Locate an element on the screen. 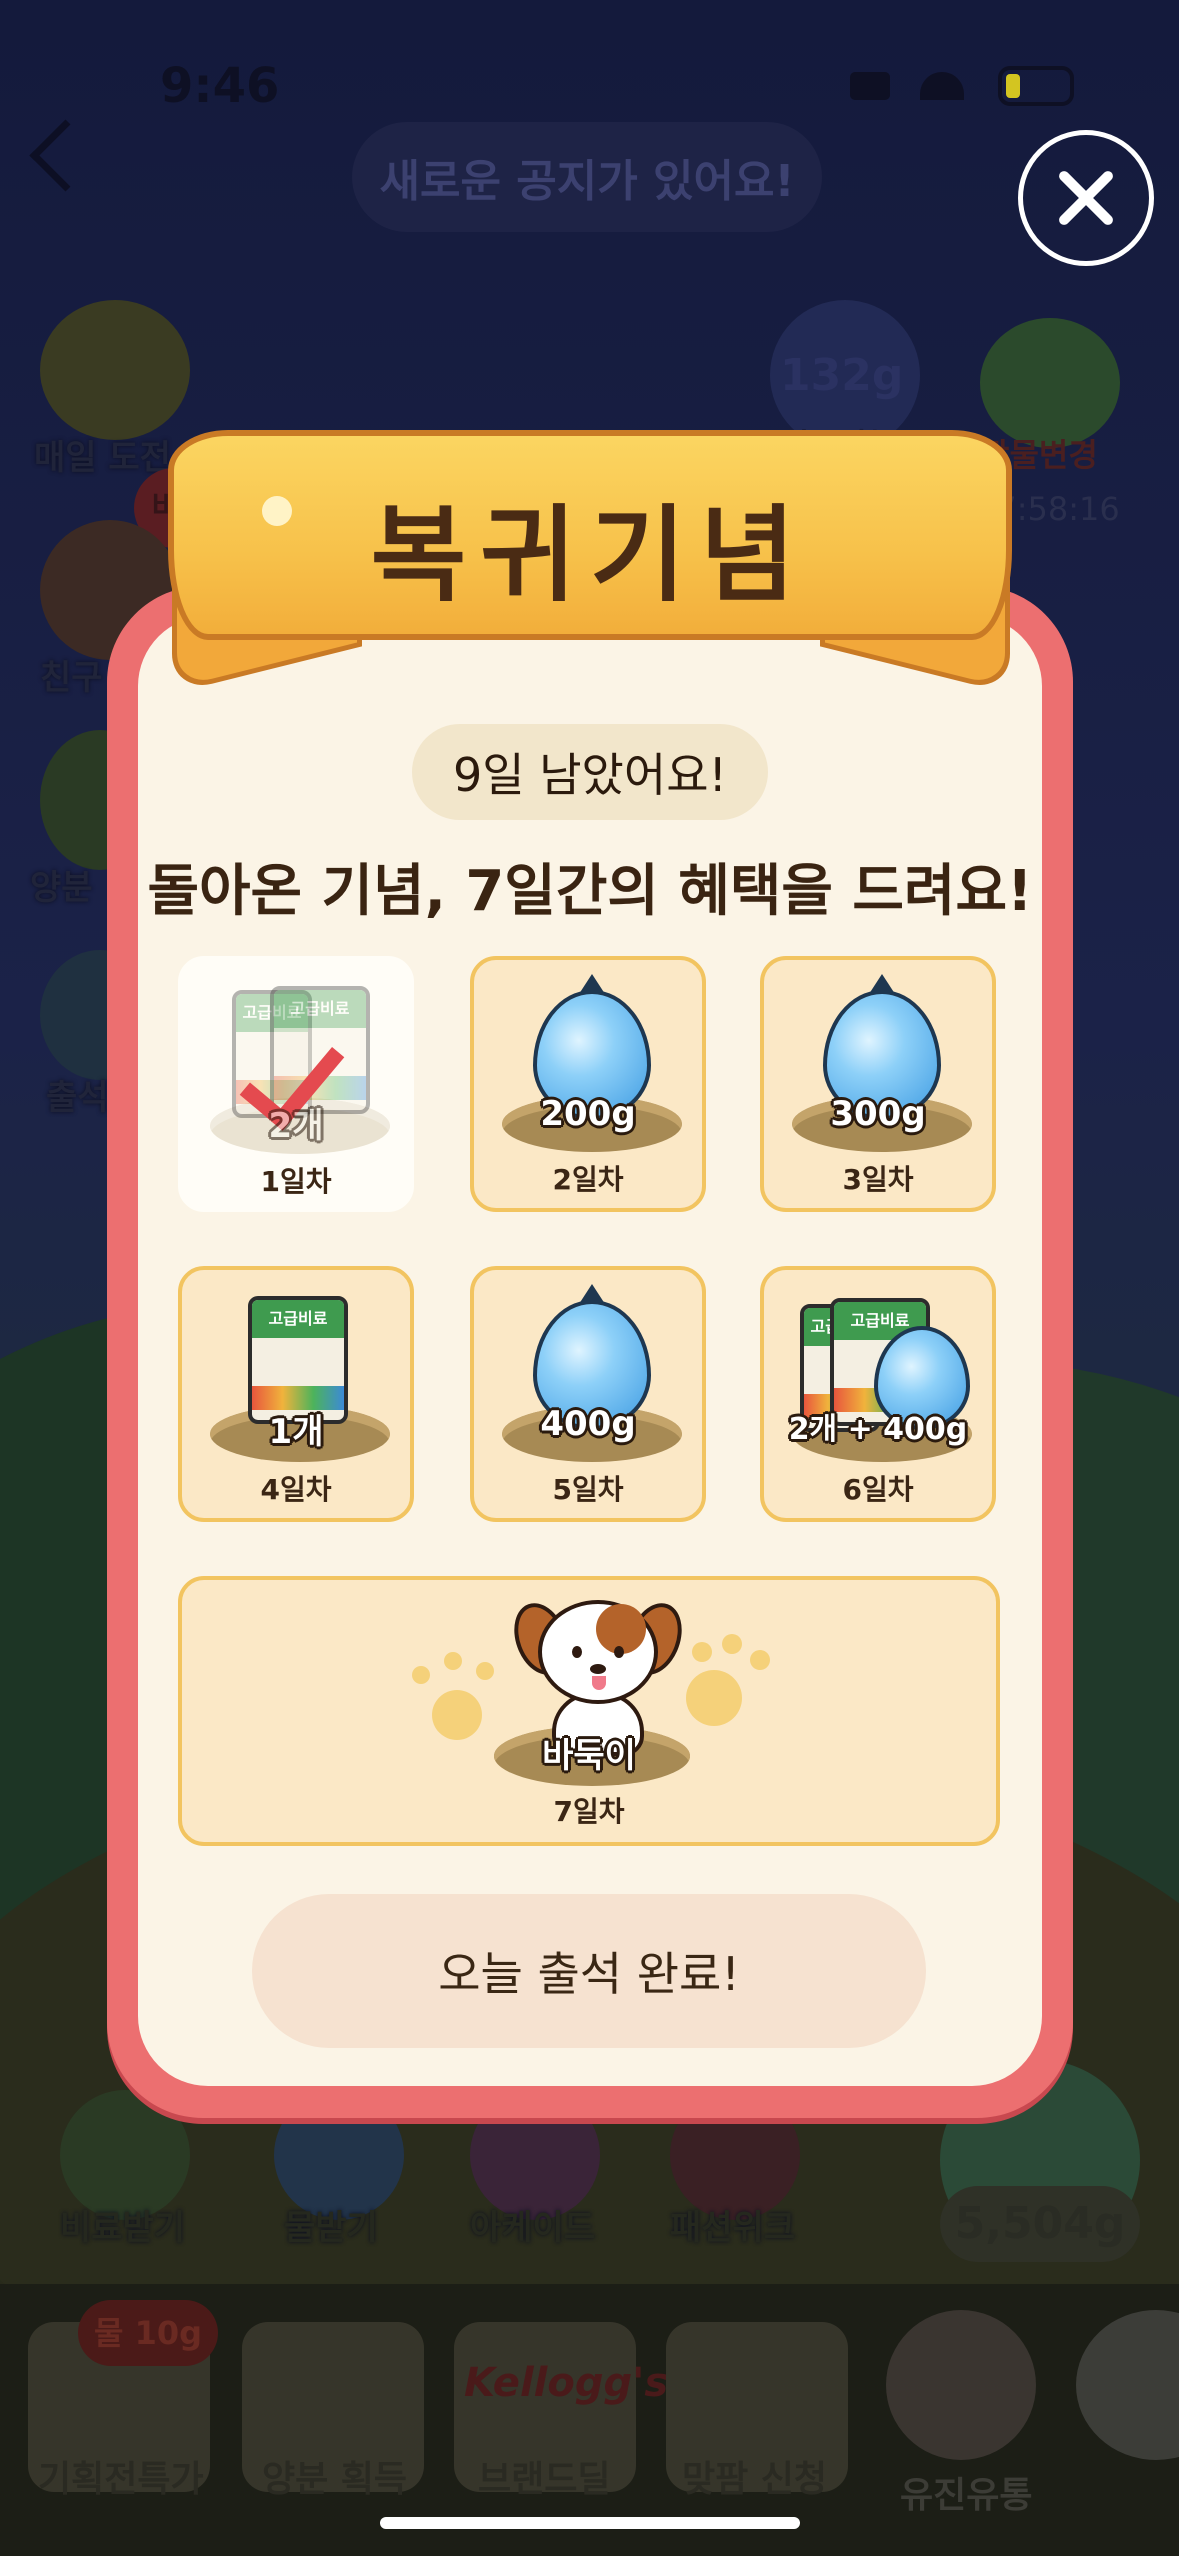 This screenshot has width=1179, height=2556. reward-day: 6일차 is located at coordinates (878, 1489).